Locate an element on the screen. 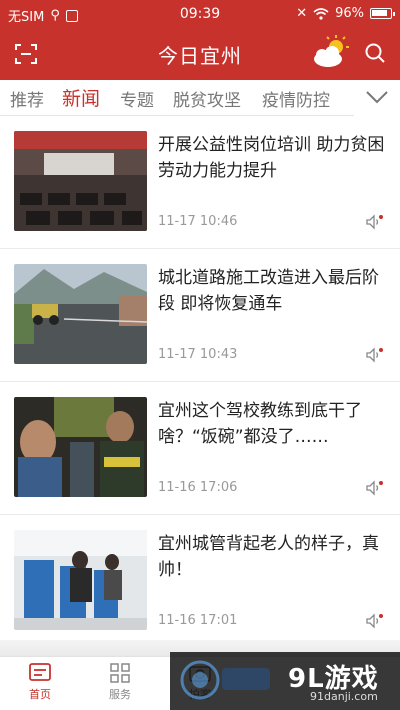  tab-epidemic: 疫情防控 is located at coordinates (296, 98).